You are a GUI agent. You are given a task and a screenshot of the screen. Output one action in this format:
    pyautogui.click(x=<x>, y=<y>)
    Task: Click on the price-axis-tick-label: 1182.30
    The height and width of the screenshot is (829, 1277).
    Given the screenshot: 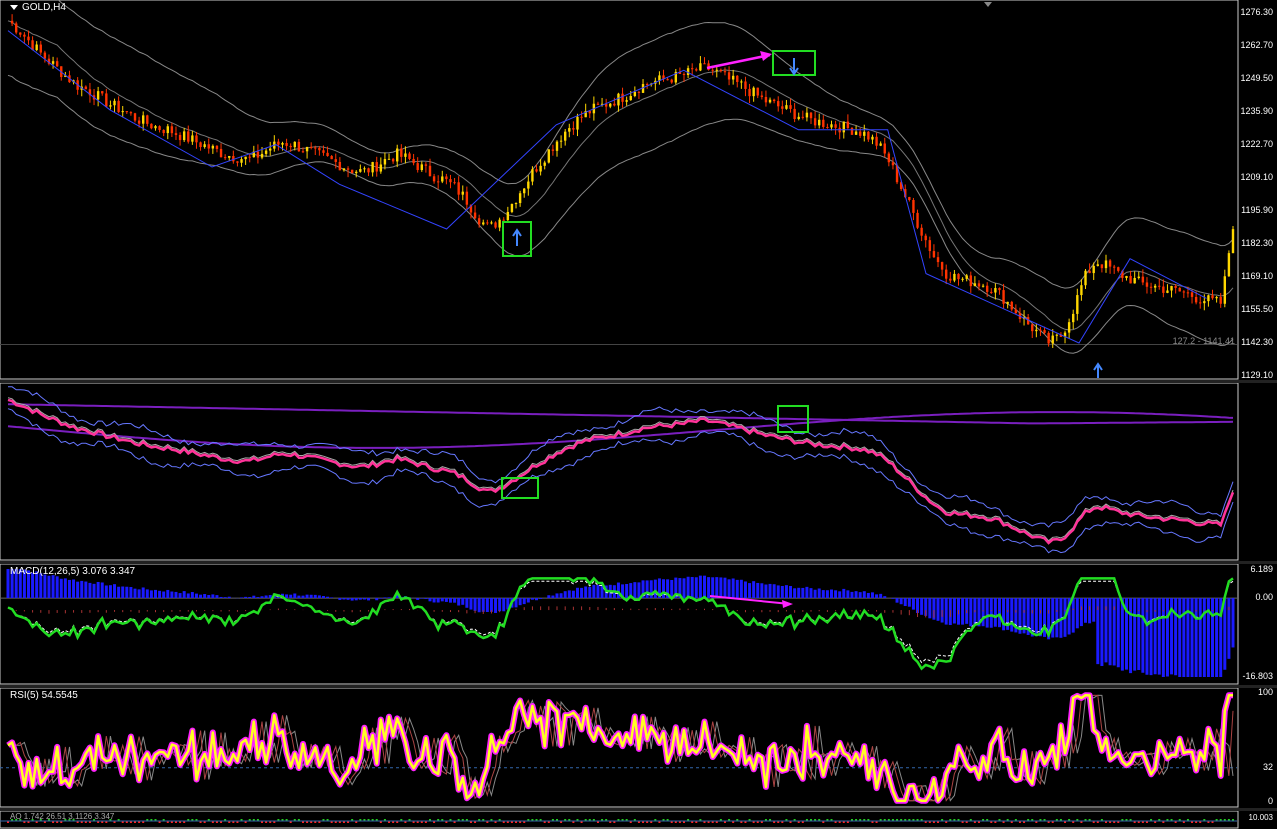 What is the action you would take?
    pyautogui.click(x=1257, y=243)
    